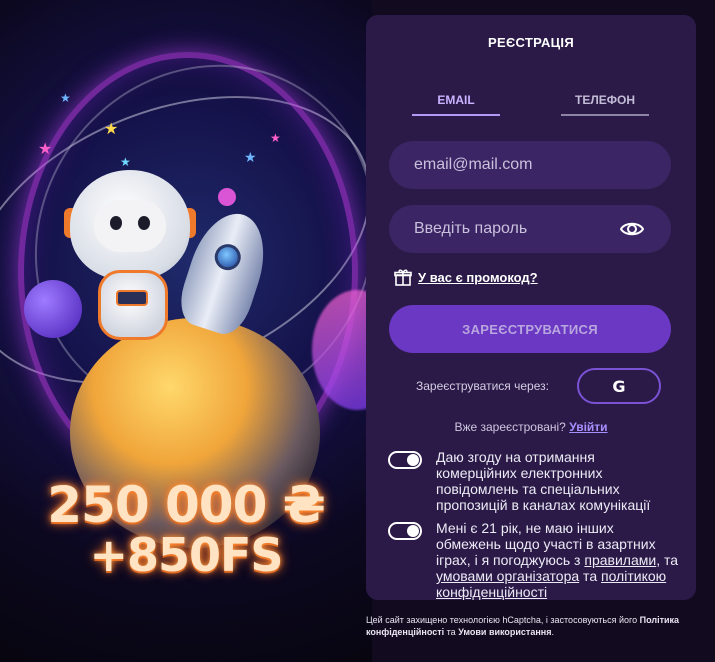  I want to click on tab-phone: ТЕЛЕФОН, so click(605, 104).